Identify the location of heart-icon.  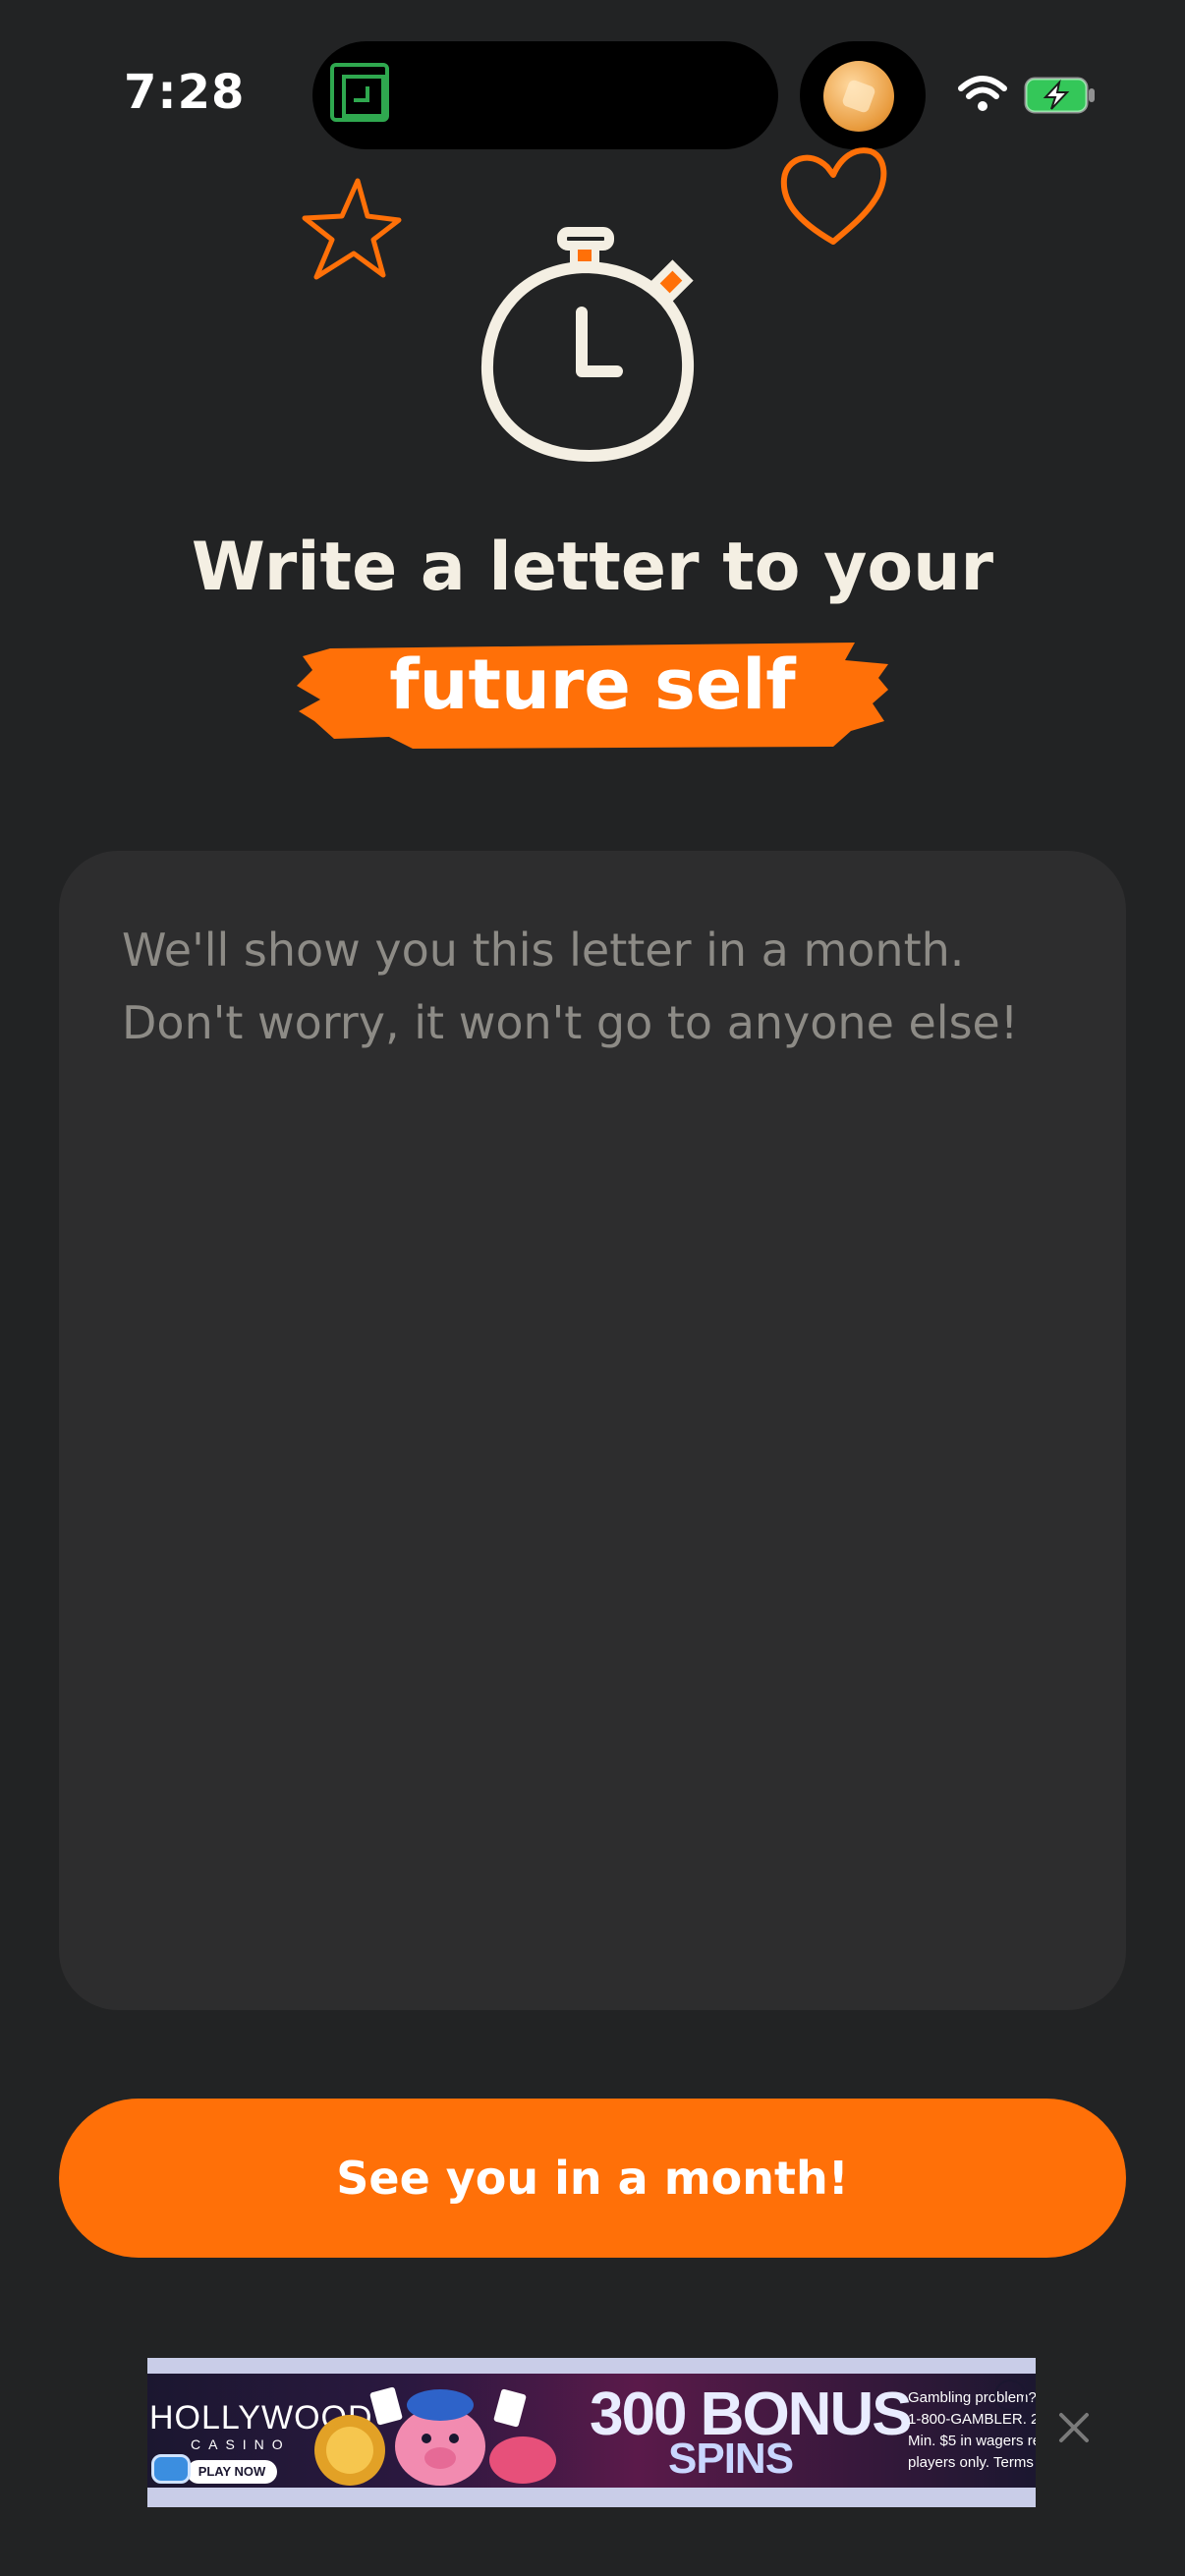
(834, 196).